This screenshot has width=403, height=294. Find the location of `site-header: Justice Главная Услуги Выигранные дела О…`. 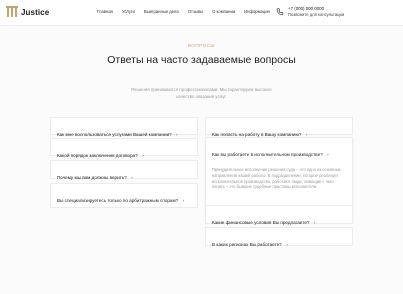

site-header: Justice Главная Услуги Выигранные дела О… is located at coordinates (201, 13).